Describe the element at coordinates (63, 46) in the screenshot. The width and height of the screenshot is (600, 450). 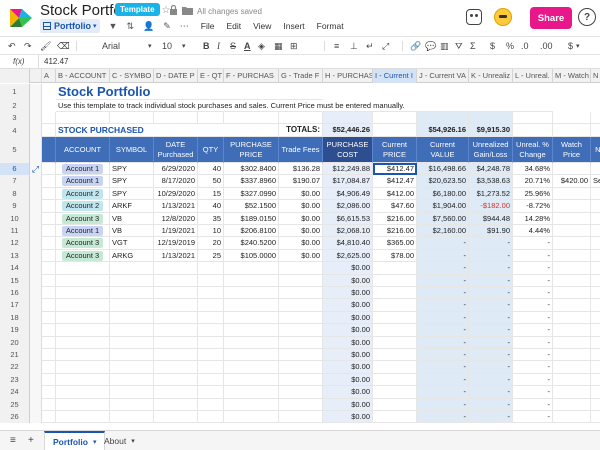
I see `clear-format-icon: ⌫` at that location.